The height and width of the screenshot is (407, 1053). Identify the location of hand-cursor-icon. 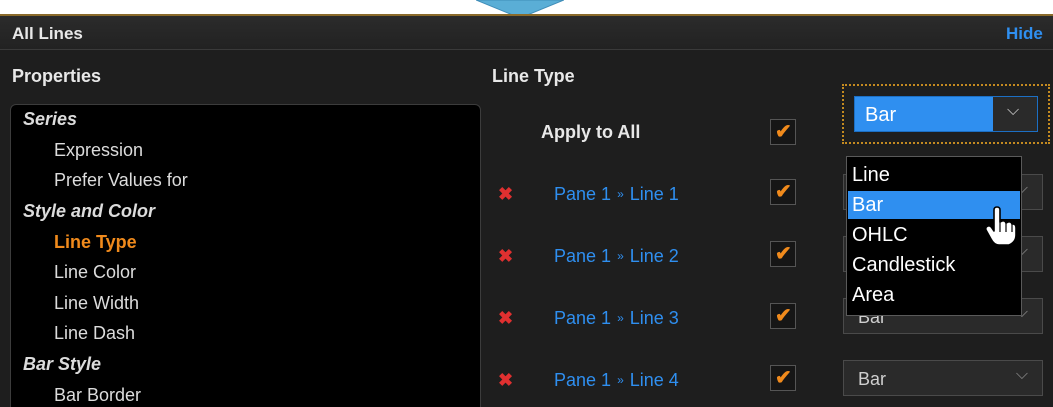
(1001, 228).